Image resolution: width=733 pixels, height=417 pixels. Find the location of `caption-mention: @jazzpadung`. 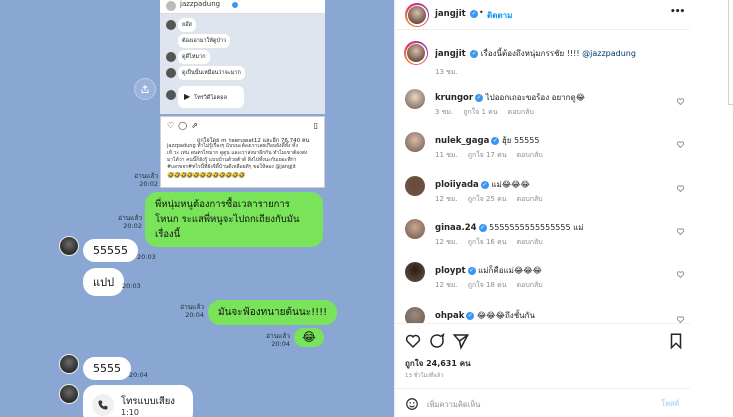

caption-mention: @jazzpadung is located at coordinates (609, 53).